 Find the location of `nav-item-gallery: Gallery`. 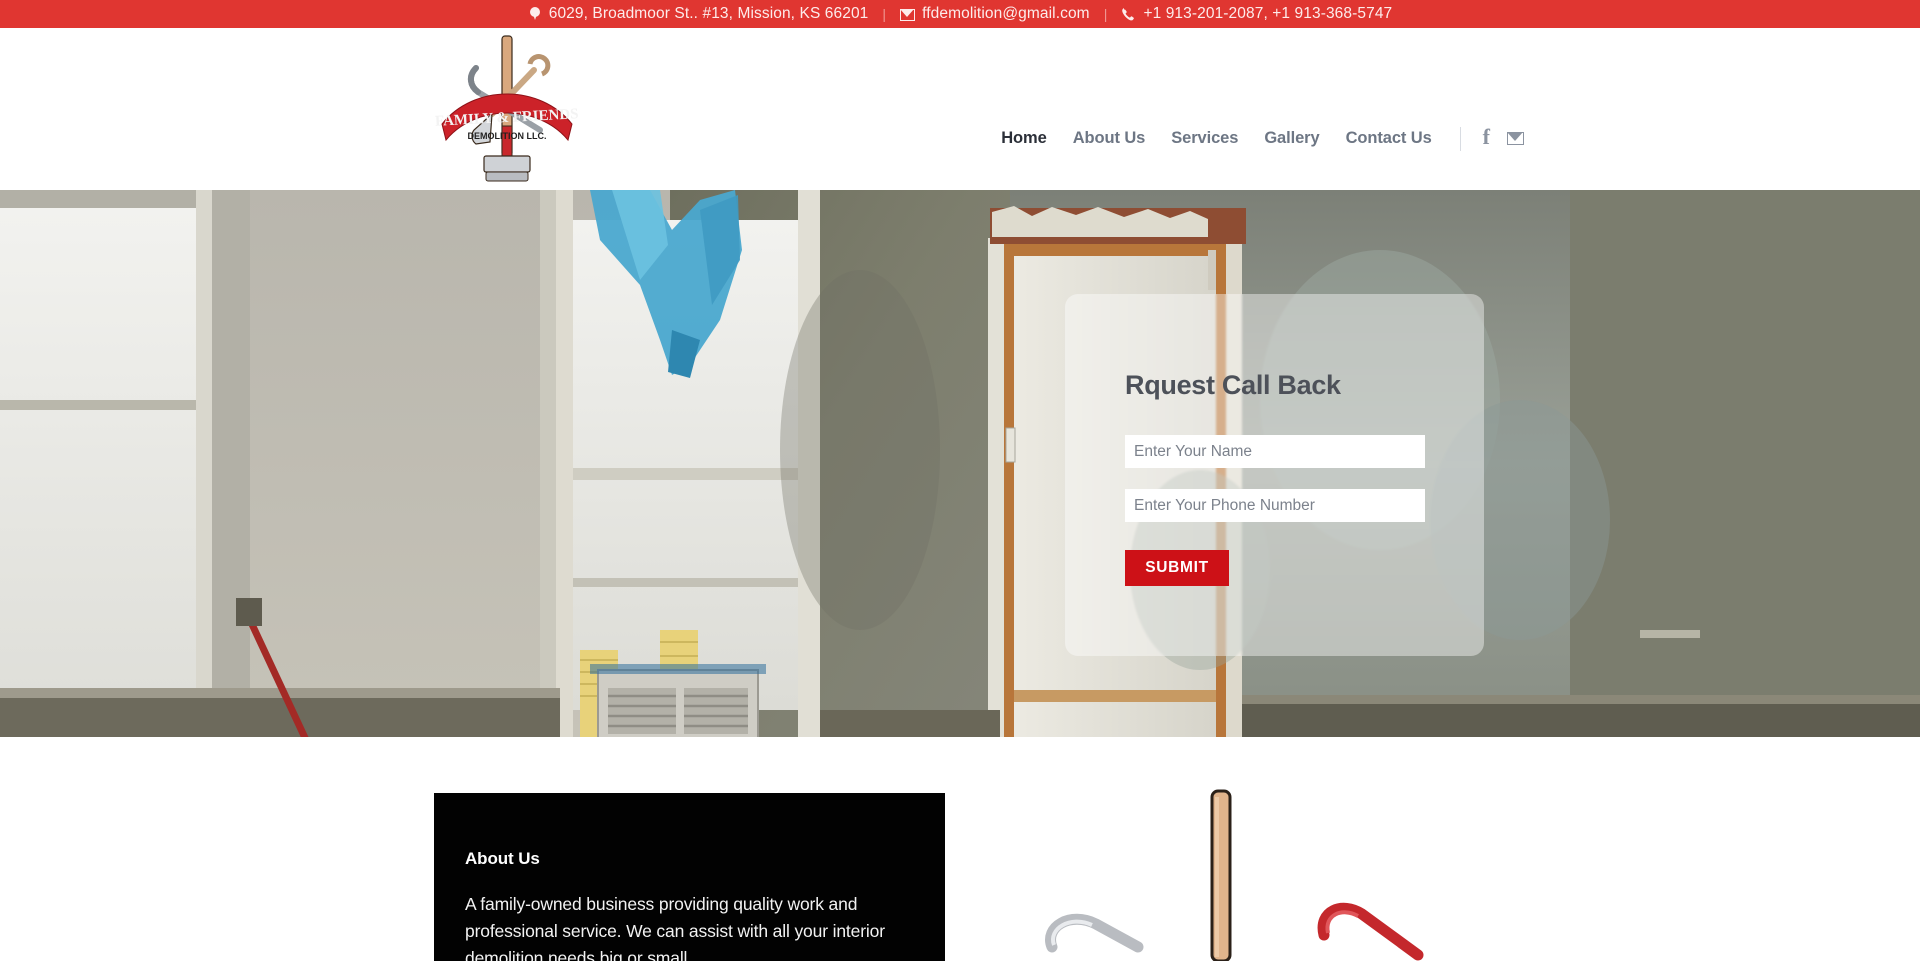

nav-item-gallery: Gallery is located at coordinates (1291, 138).